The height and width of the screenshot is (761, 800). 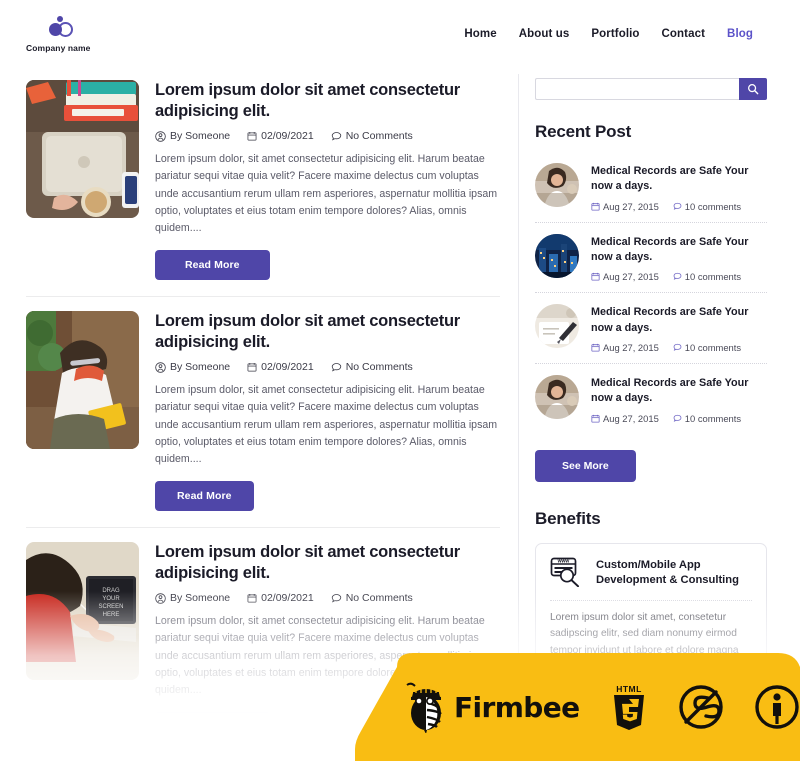 I want to click on svg-text: www, so click(x=563, y=561).